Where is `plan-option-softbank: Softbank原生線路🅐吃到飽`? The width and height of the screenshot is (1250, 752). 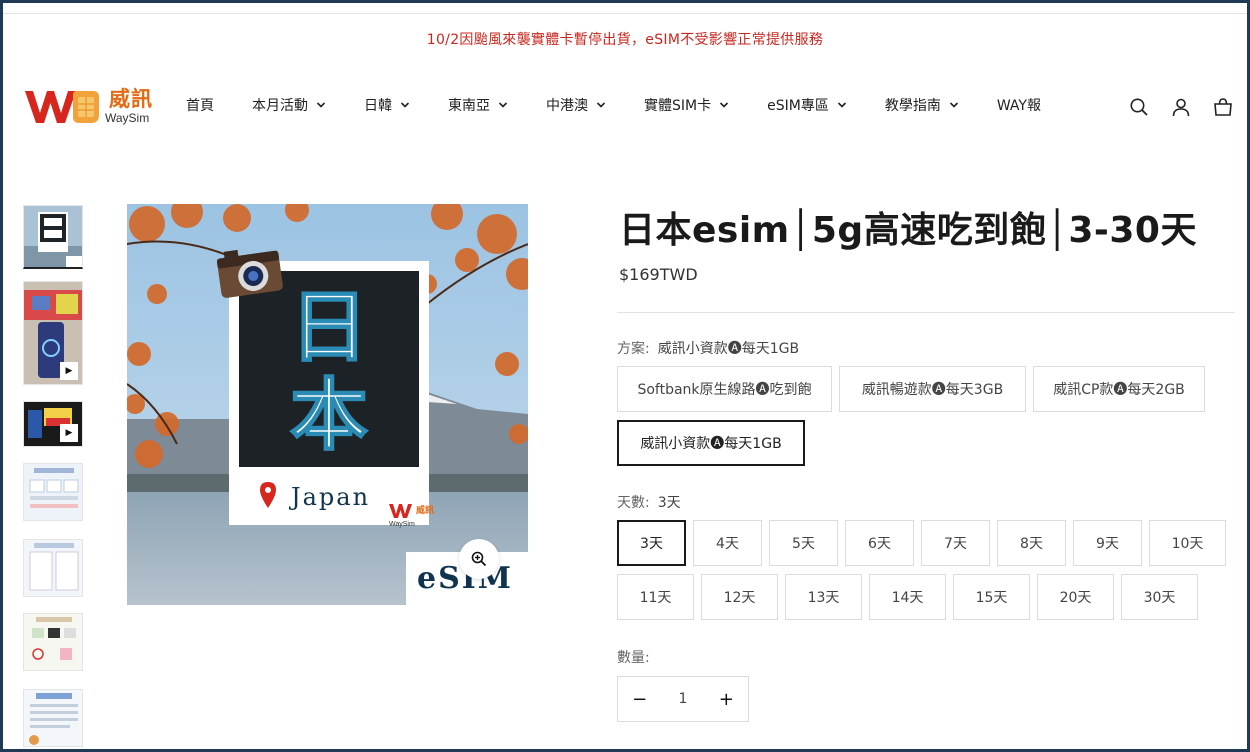 plan-option-softbank: Softbank原生線路🅐吃到飽 is located at coordinates (724, 389).